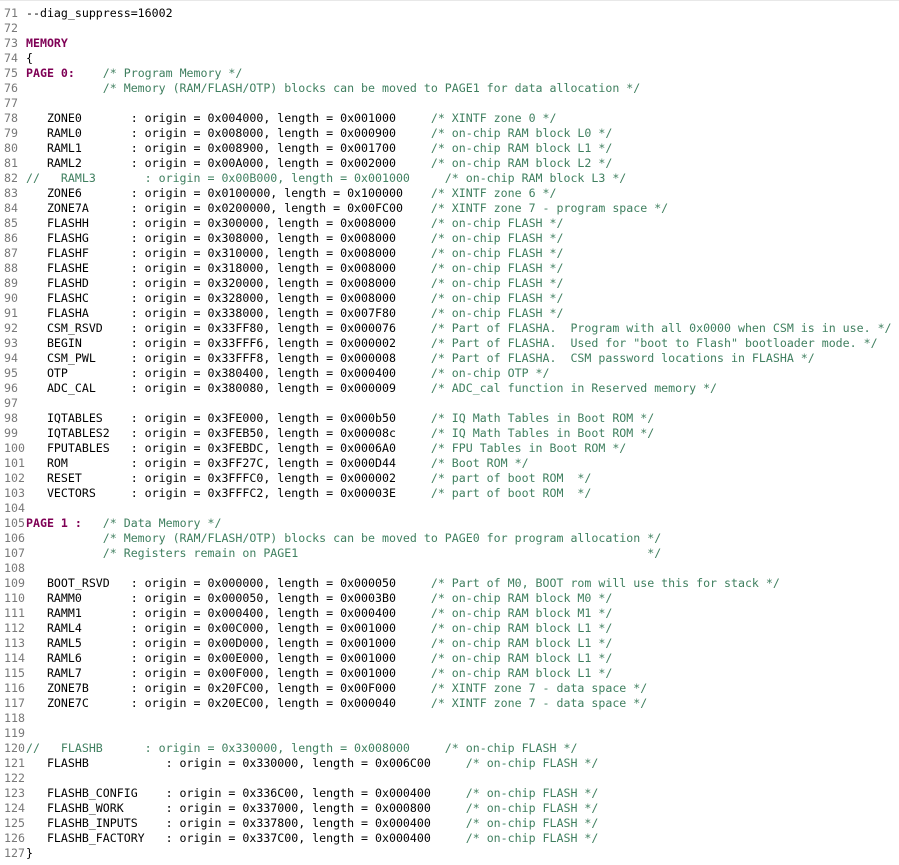 Image resolution: width=899 pixels, height=865 pixels. What do you see at coordinates (162, 523) in the screenshot?
I see `comment-text: /* Data Memory */` at bounding box center [162, 523].